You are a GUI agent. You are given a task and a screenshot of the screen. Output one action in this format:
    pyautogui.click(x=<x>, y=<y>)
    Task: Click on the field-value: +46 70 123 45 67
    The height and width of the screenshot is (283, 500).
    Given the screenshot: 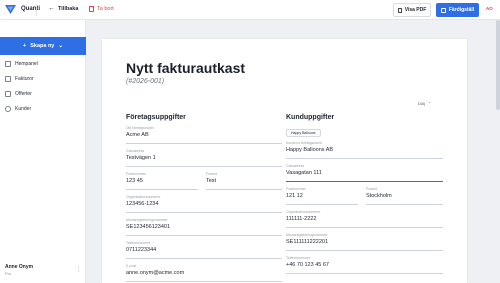 What is the action you would take?
    pyautogui.click(x=307, y=265)
    